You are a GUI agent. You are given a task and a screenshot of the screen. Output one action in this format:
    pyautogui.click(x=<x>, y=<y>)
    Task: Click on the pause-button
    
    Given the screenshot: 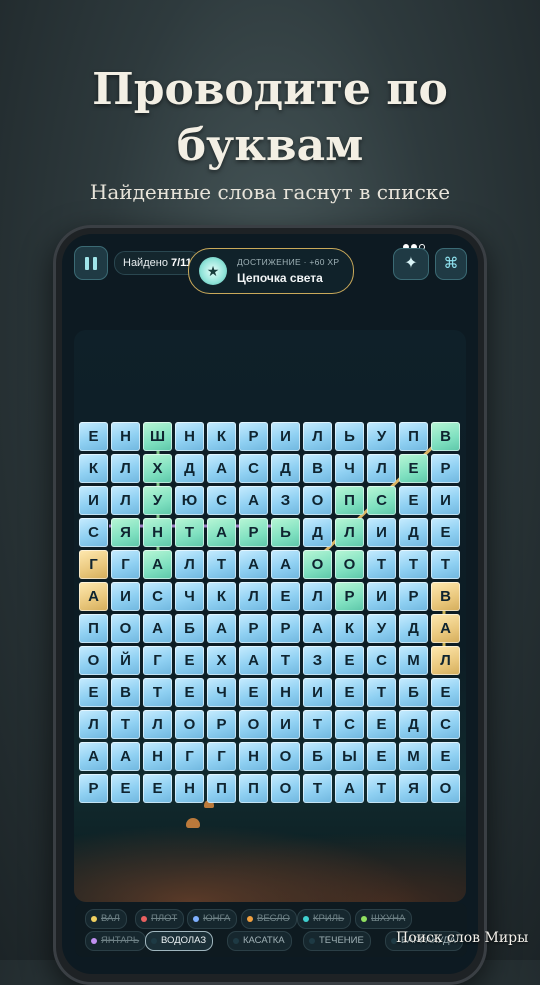 What is the action you would take?
    pyautogui.click(x=91, y=263)
    